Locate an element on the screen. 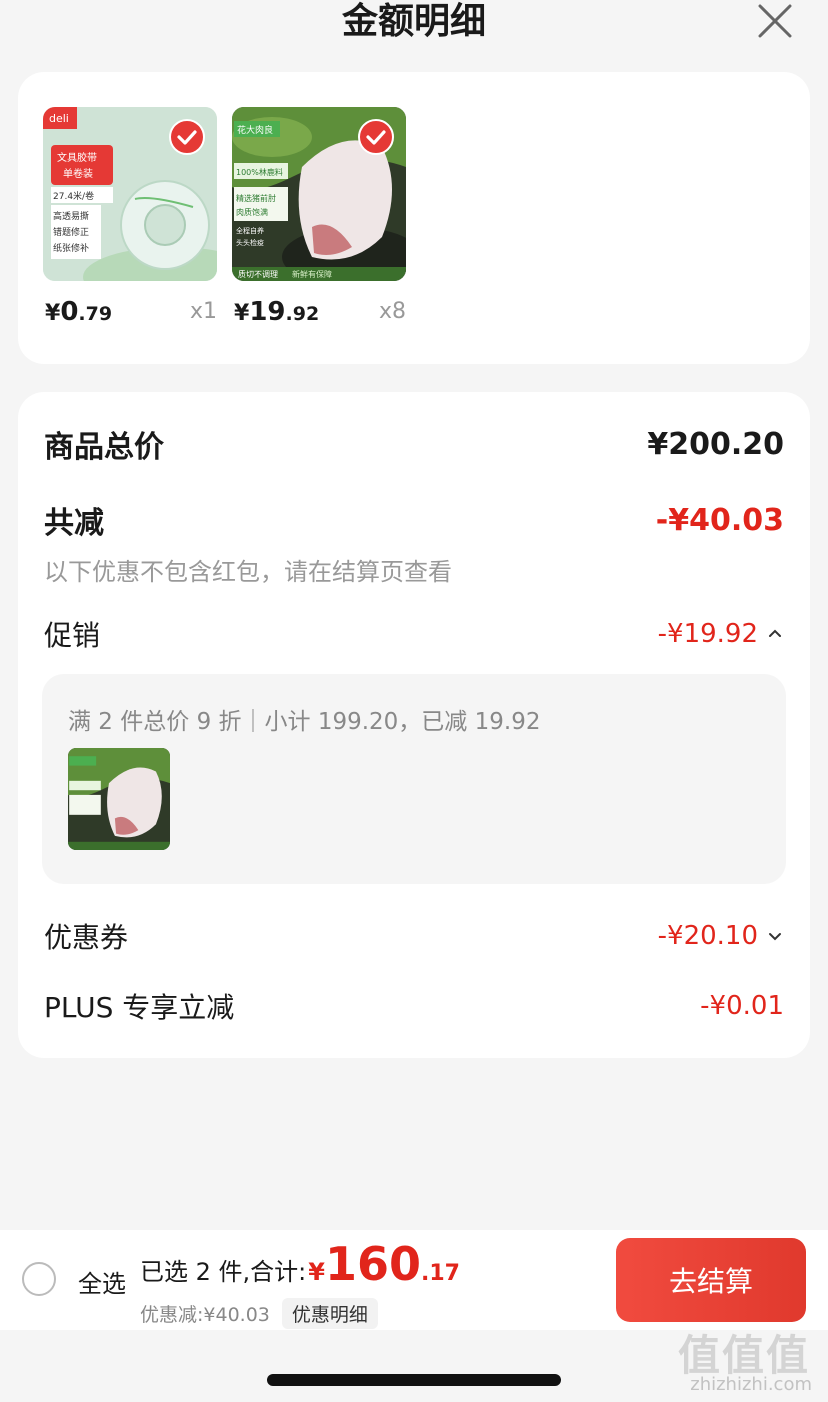  plus-value: -¥0.01 is located at coordinates (742, 1006).